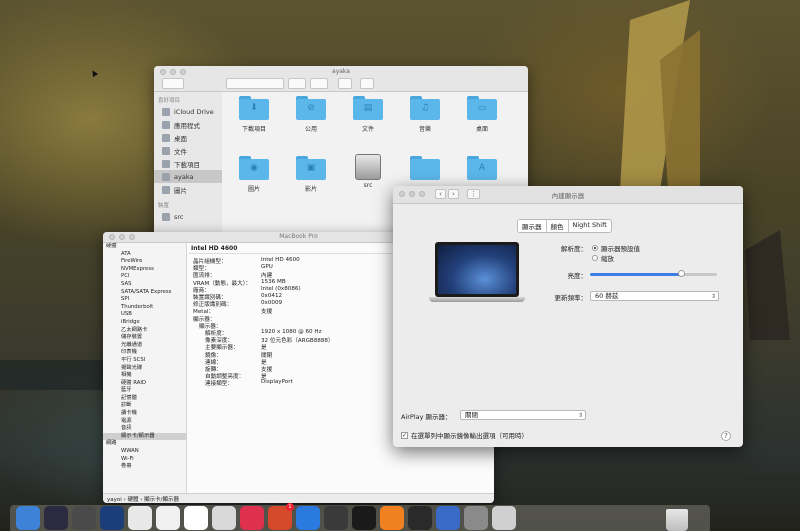 The width and height of the screenshot is (800, 531). Describe the element at coordinates (254, 114) in the screenshot. I see `folder-downloads: ⬇ 下載項目` at that location.